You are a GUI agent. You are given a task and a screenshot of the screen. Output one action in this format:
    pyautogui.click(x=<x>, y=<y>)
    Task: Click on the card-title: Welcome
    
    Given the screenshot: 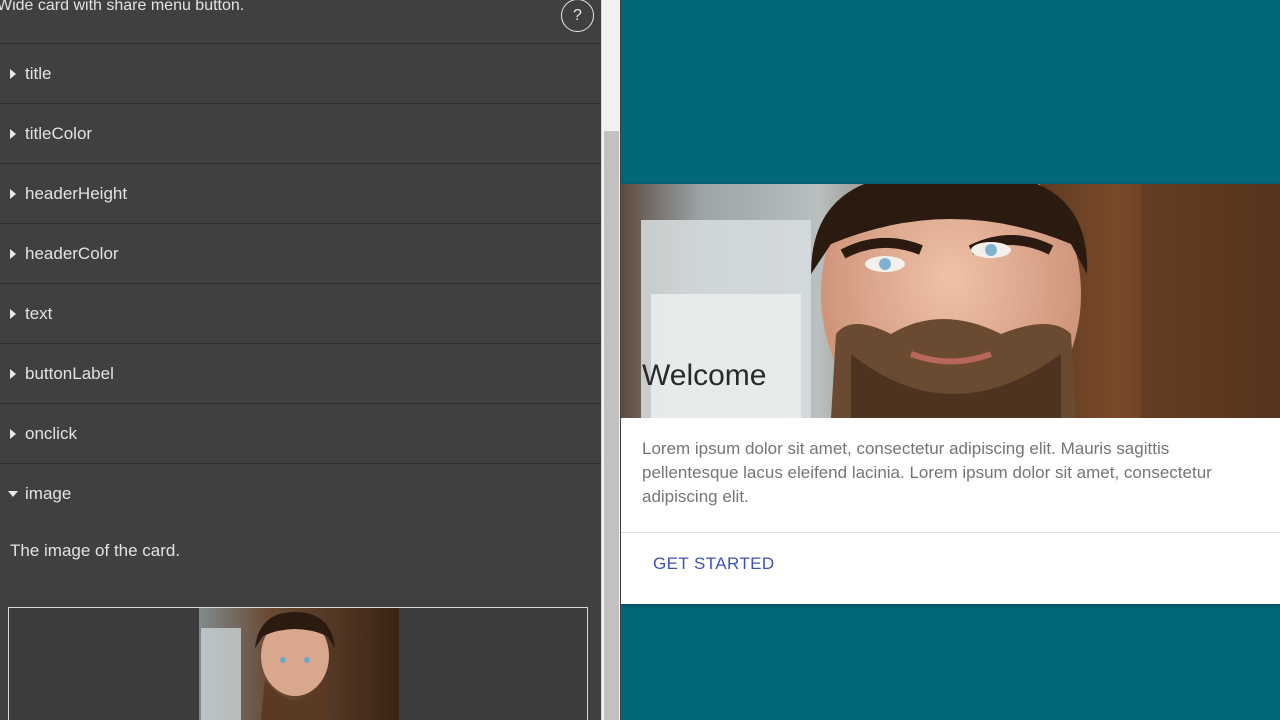 What is the action you would take?
    pyautogui.click(x=704, y=375)
    